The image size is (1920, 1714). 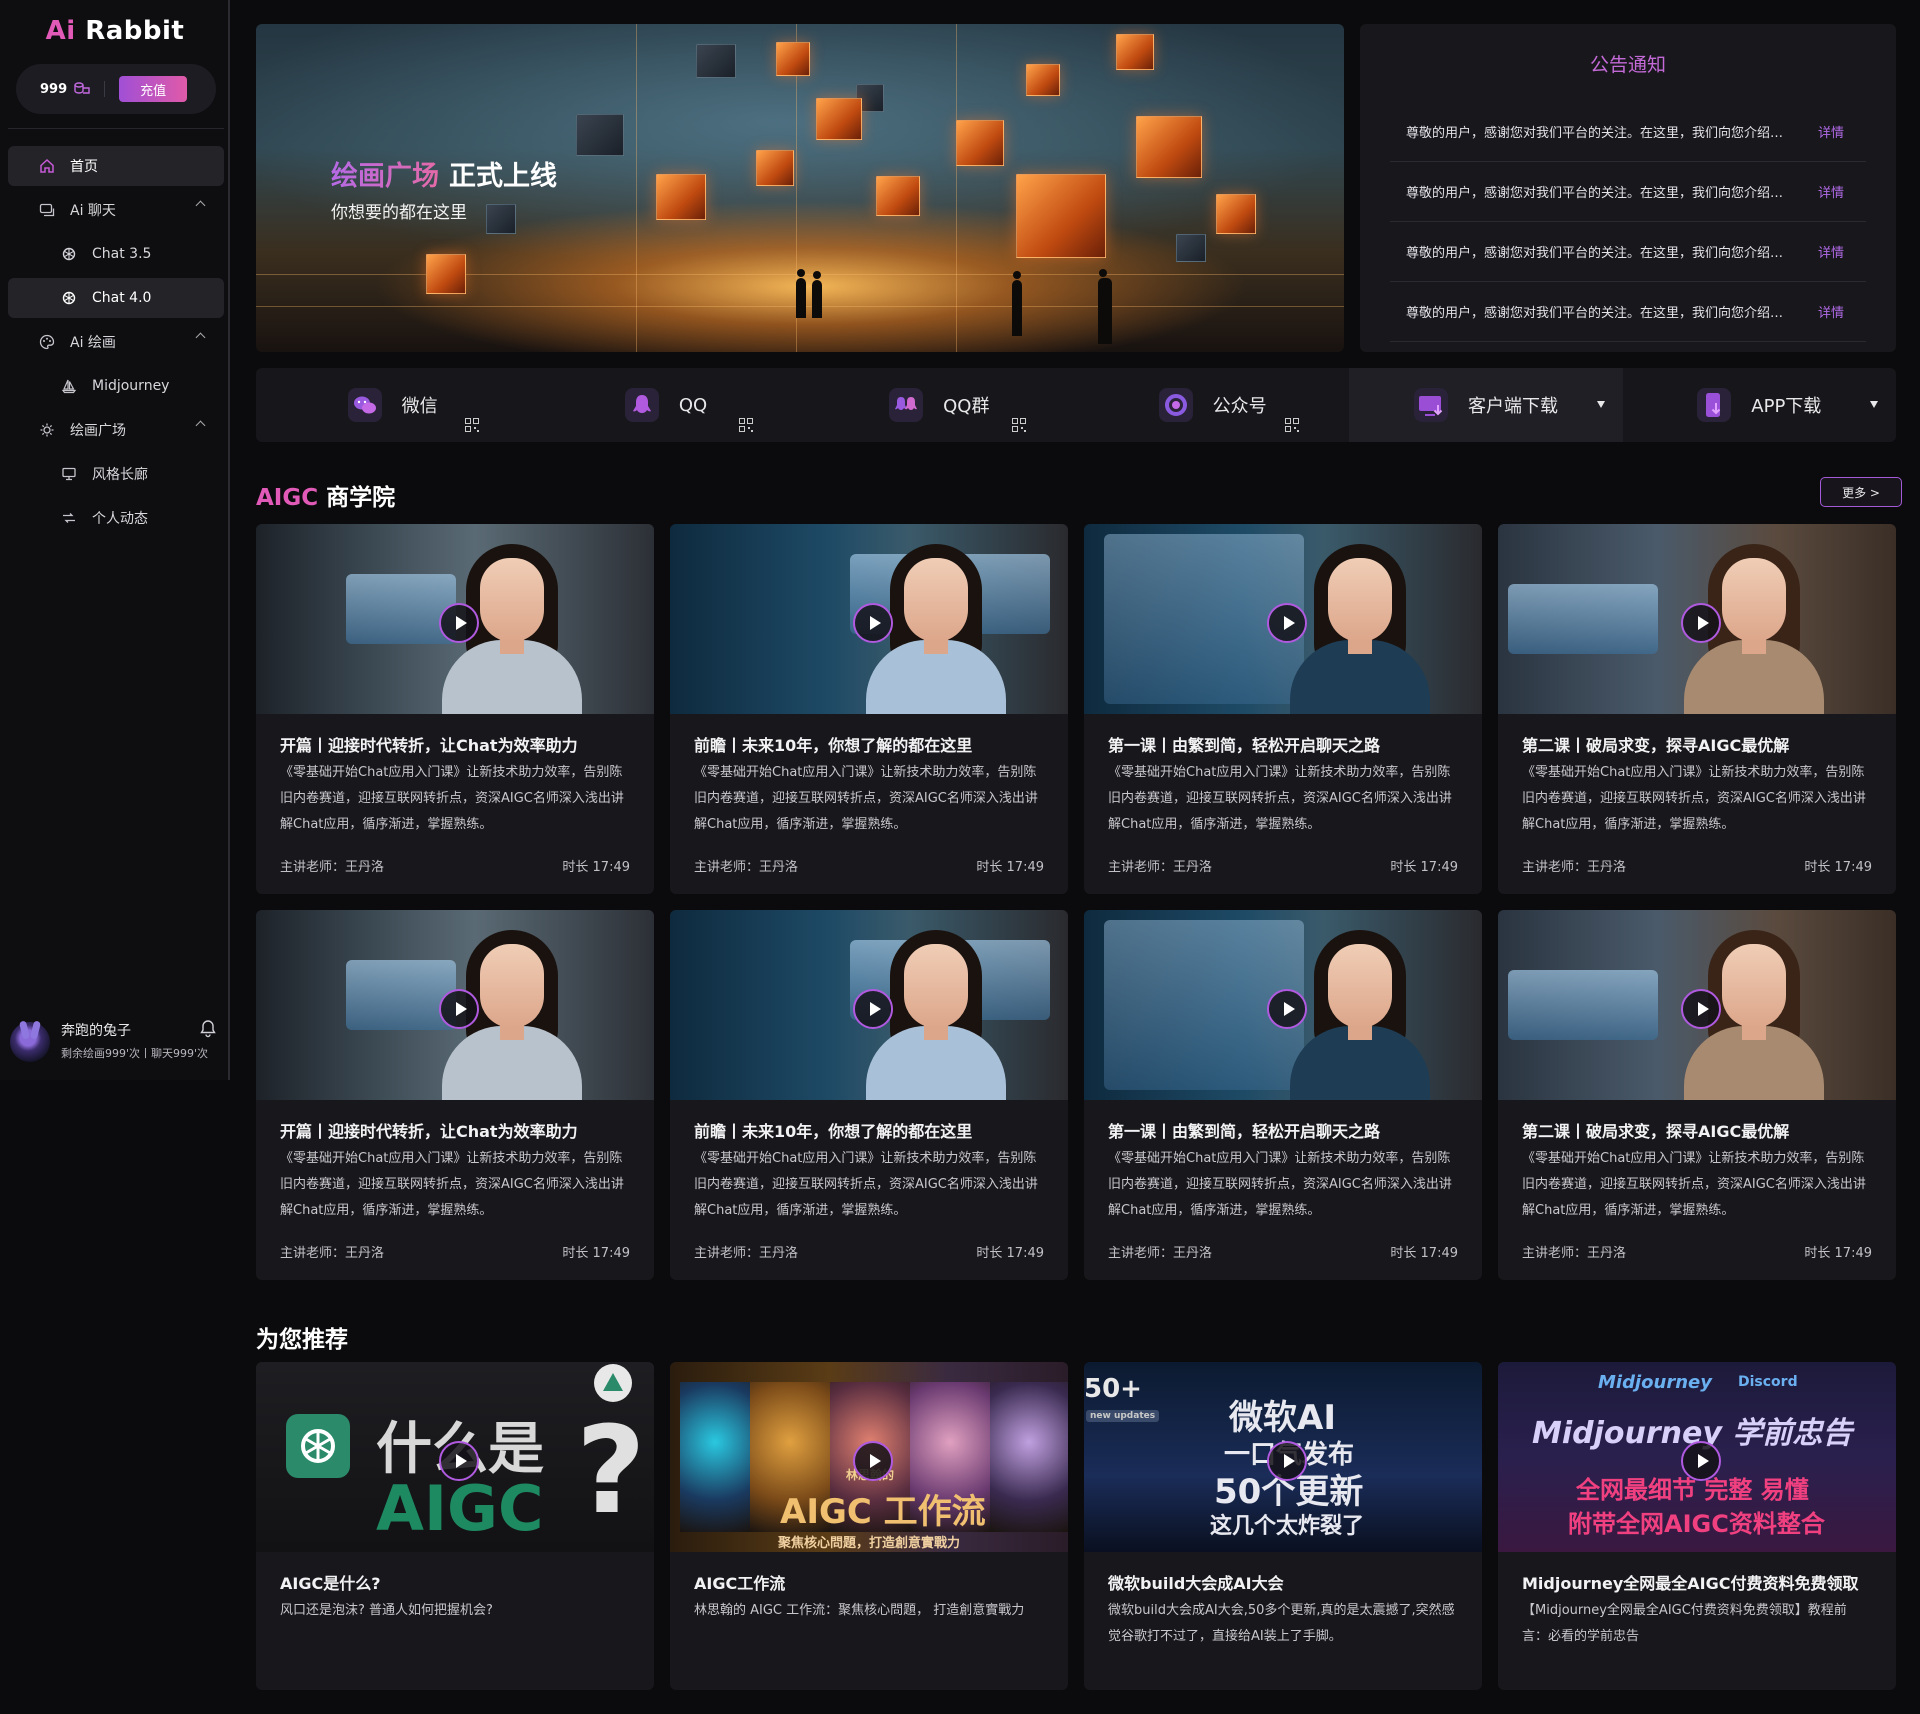 I want to click on chevron-up-icon, so click(x=200, y=337).